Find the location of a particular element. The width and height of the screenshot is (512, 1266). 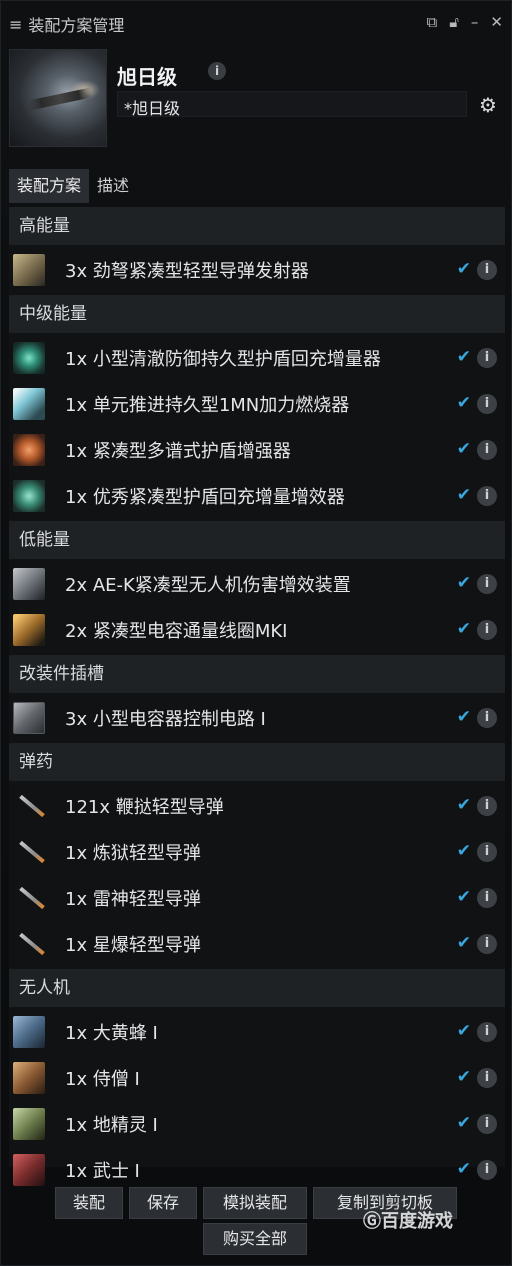

section-ammo: 弹药 is located at coordinates (257, 762).